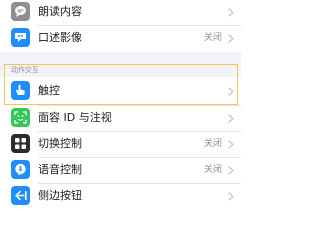 The height and width of the screenshot is (240, 320). I want to click on face-id-icon, so click(20, 117).